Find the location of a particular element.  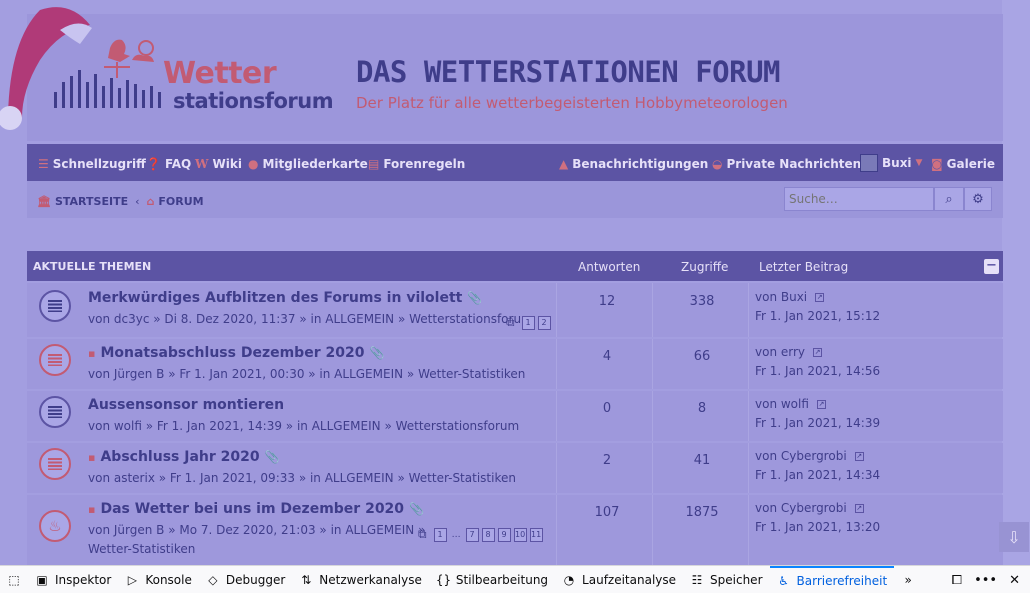

storage-icon: ☷ is located at coordinates (697, 579).